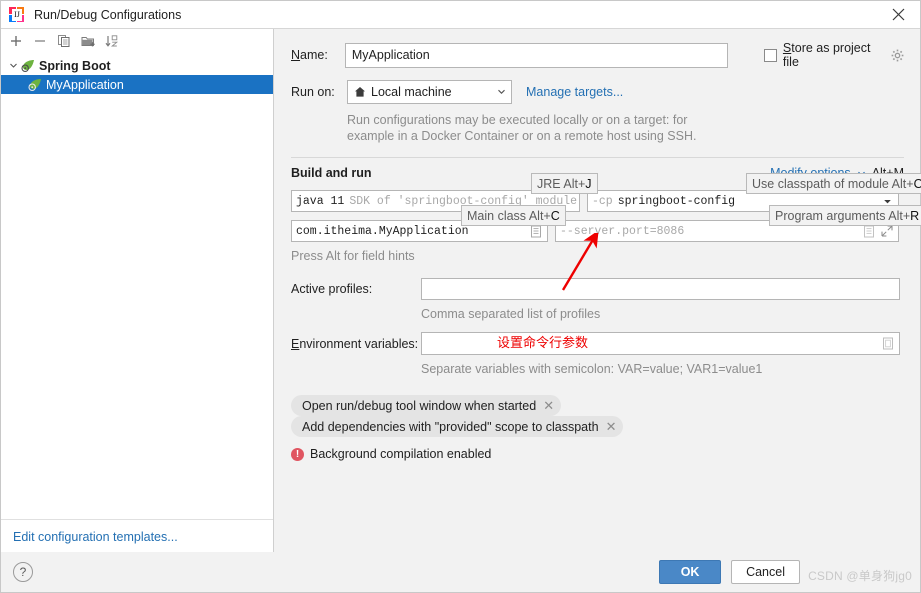 The height and width of the screenshot is (593, 921). I want to click on environment-variables-row: Environment variables:, so click(597, 343).